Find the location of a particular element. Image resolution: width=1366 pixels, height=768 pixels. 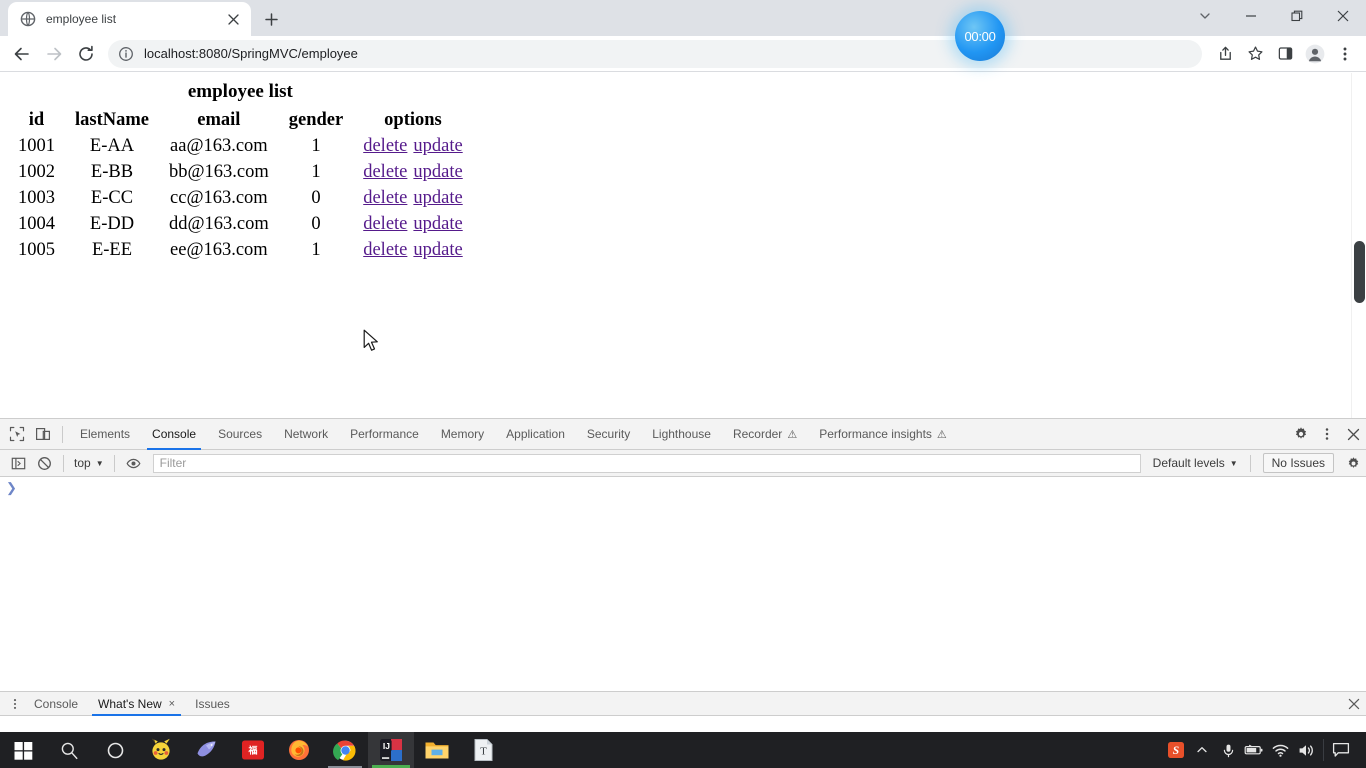

drawer-tab-issues: Issues is located at coordinates (212, 704).